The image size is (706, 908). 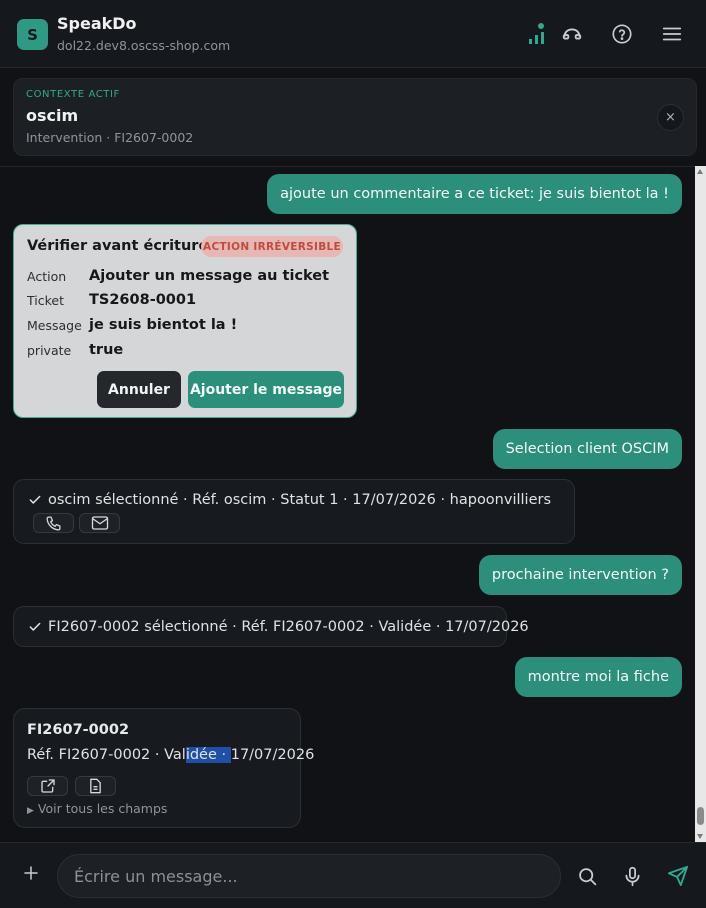 I want to click on irreversible-badge: ACTION IRRÉVERSIBLE, so click(x=272, y=246).